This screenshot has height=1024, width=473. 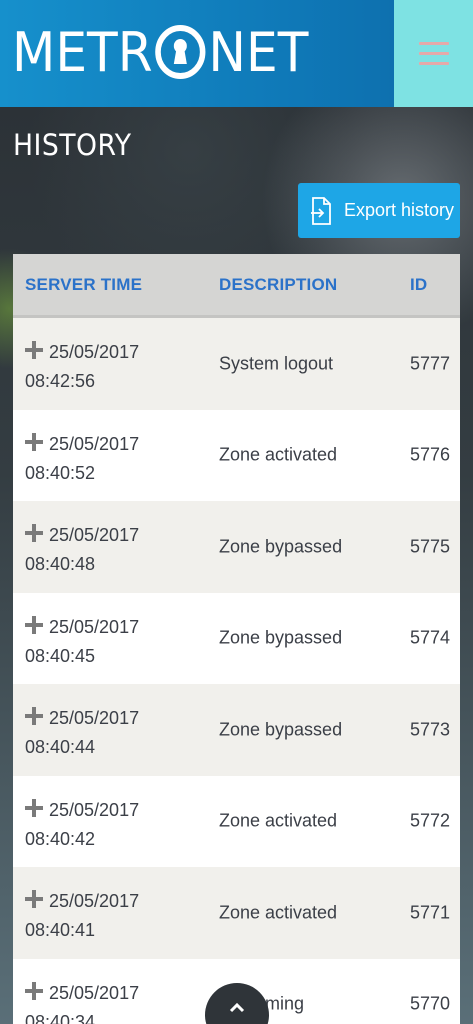 I want to click on export-file-icon, so click(x=321, y=210).